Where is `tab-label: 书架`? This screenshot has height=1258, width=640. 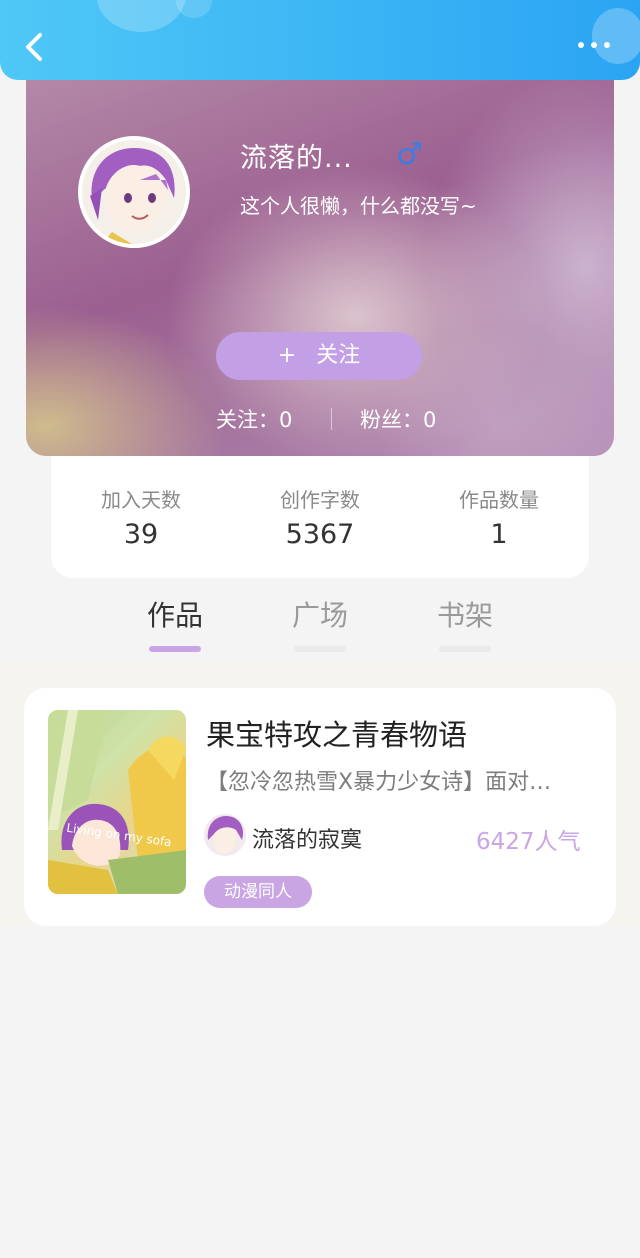 tab-label: 书架 is located at coordinates (464, 615).